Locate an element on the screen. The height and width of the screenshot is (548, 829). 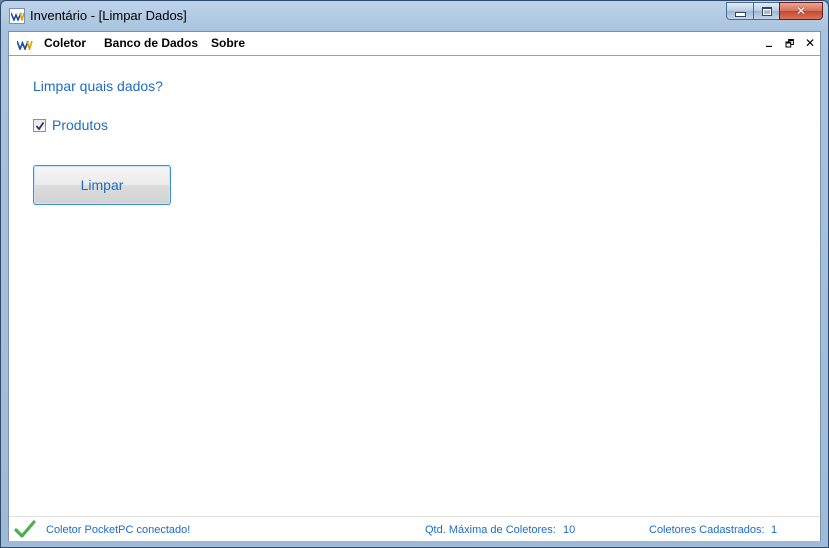
minimize-icon is located at coordinates (740, 14).